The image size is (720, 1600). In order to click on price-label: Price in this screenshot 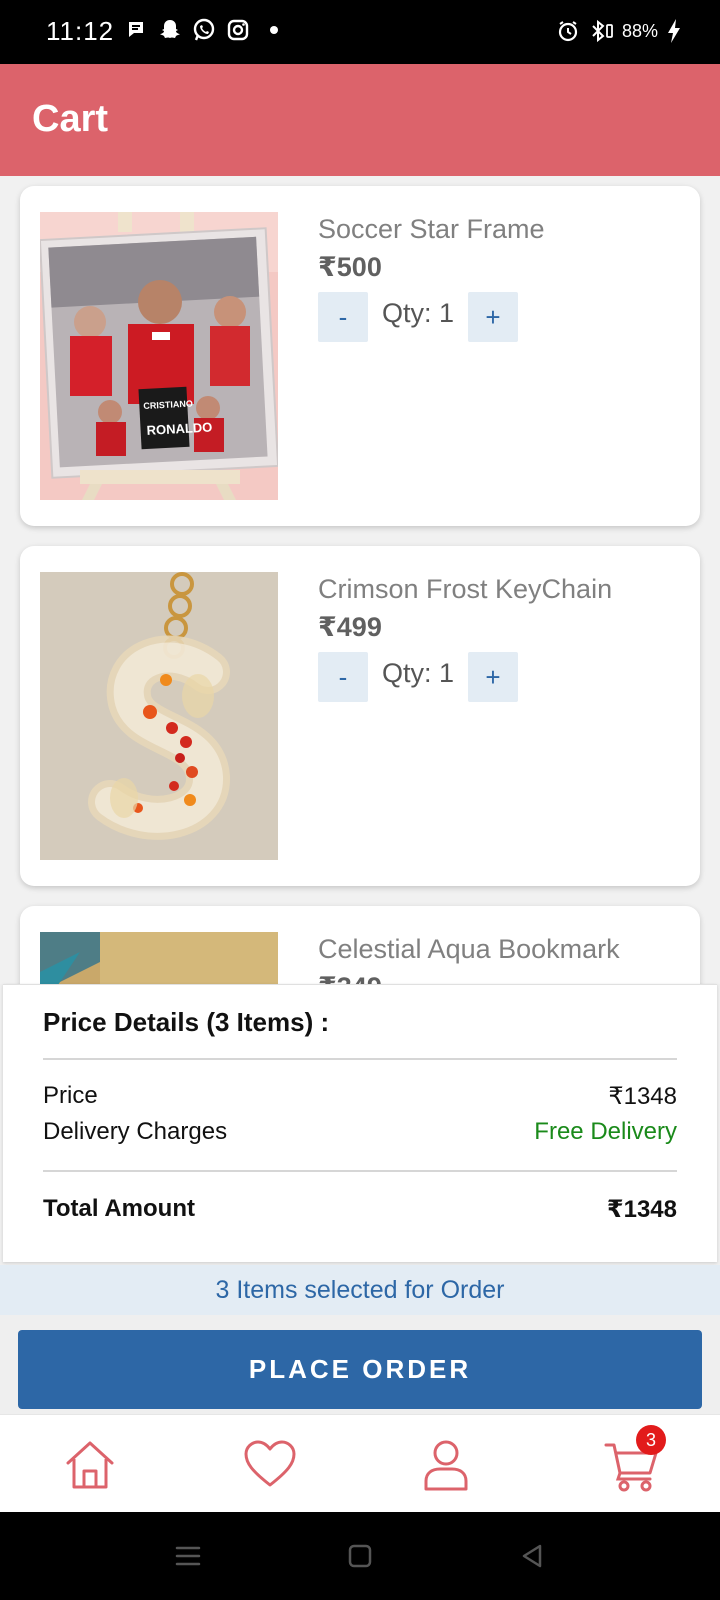, I will do `click(70, 1095)`.